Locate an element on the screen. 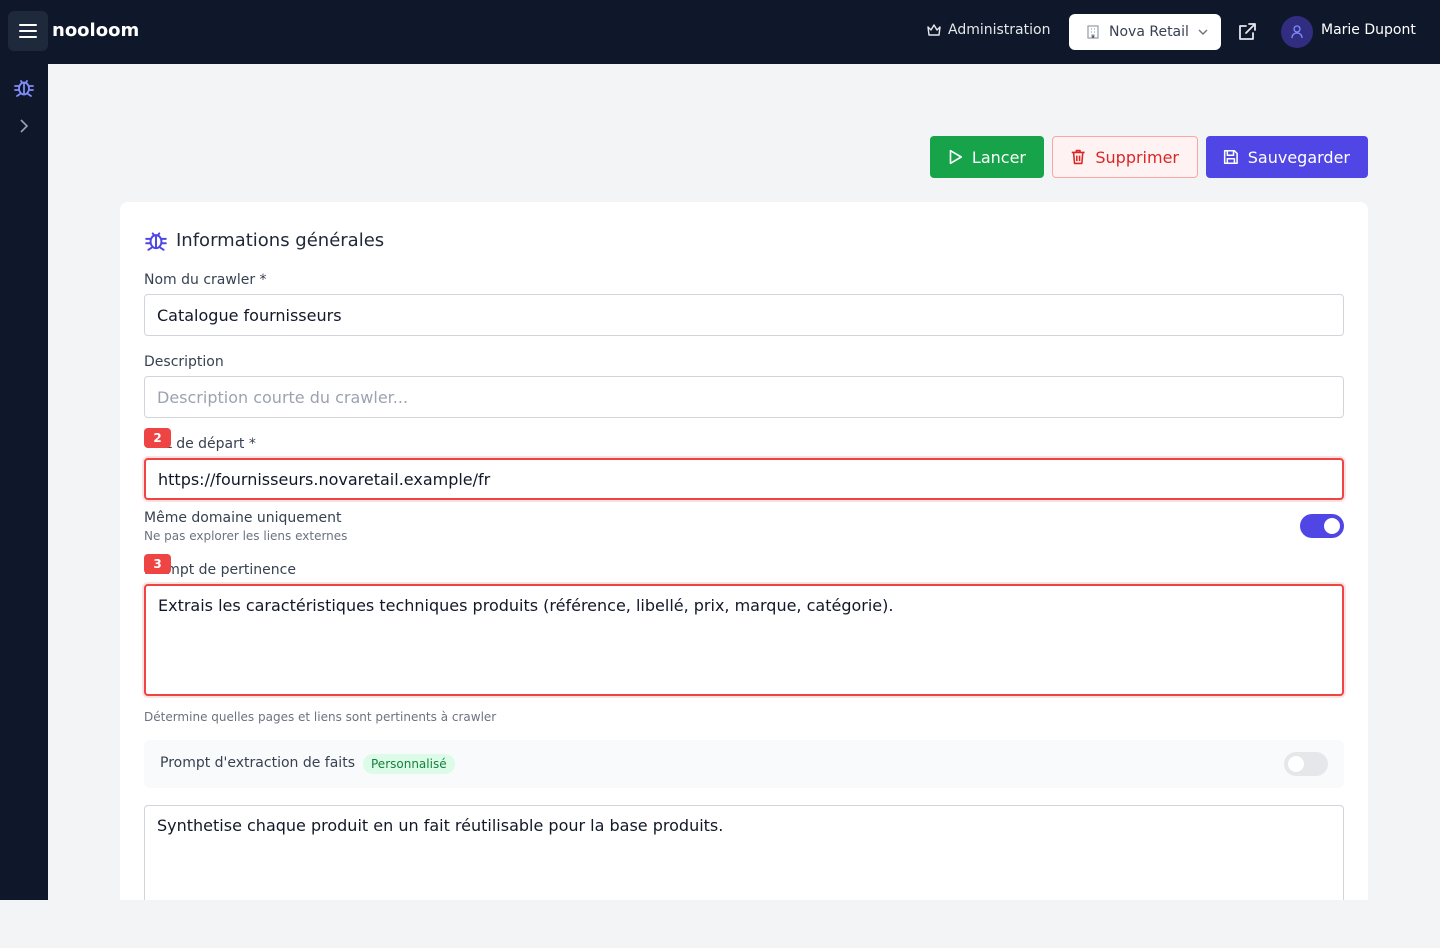 This screenshot has height=948, width=1440. user-icon is located at coordinates (1297, 32).